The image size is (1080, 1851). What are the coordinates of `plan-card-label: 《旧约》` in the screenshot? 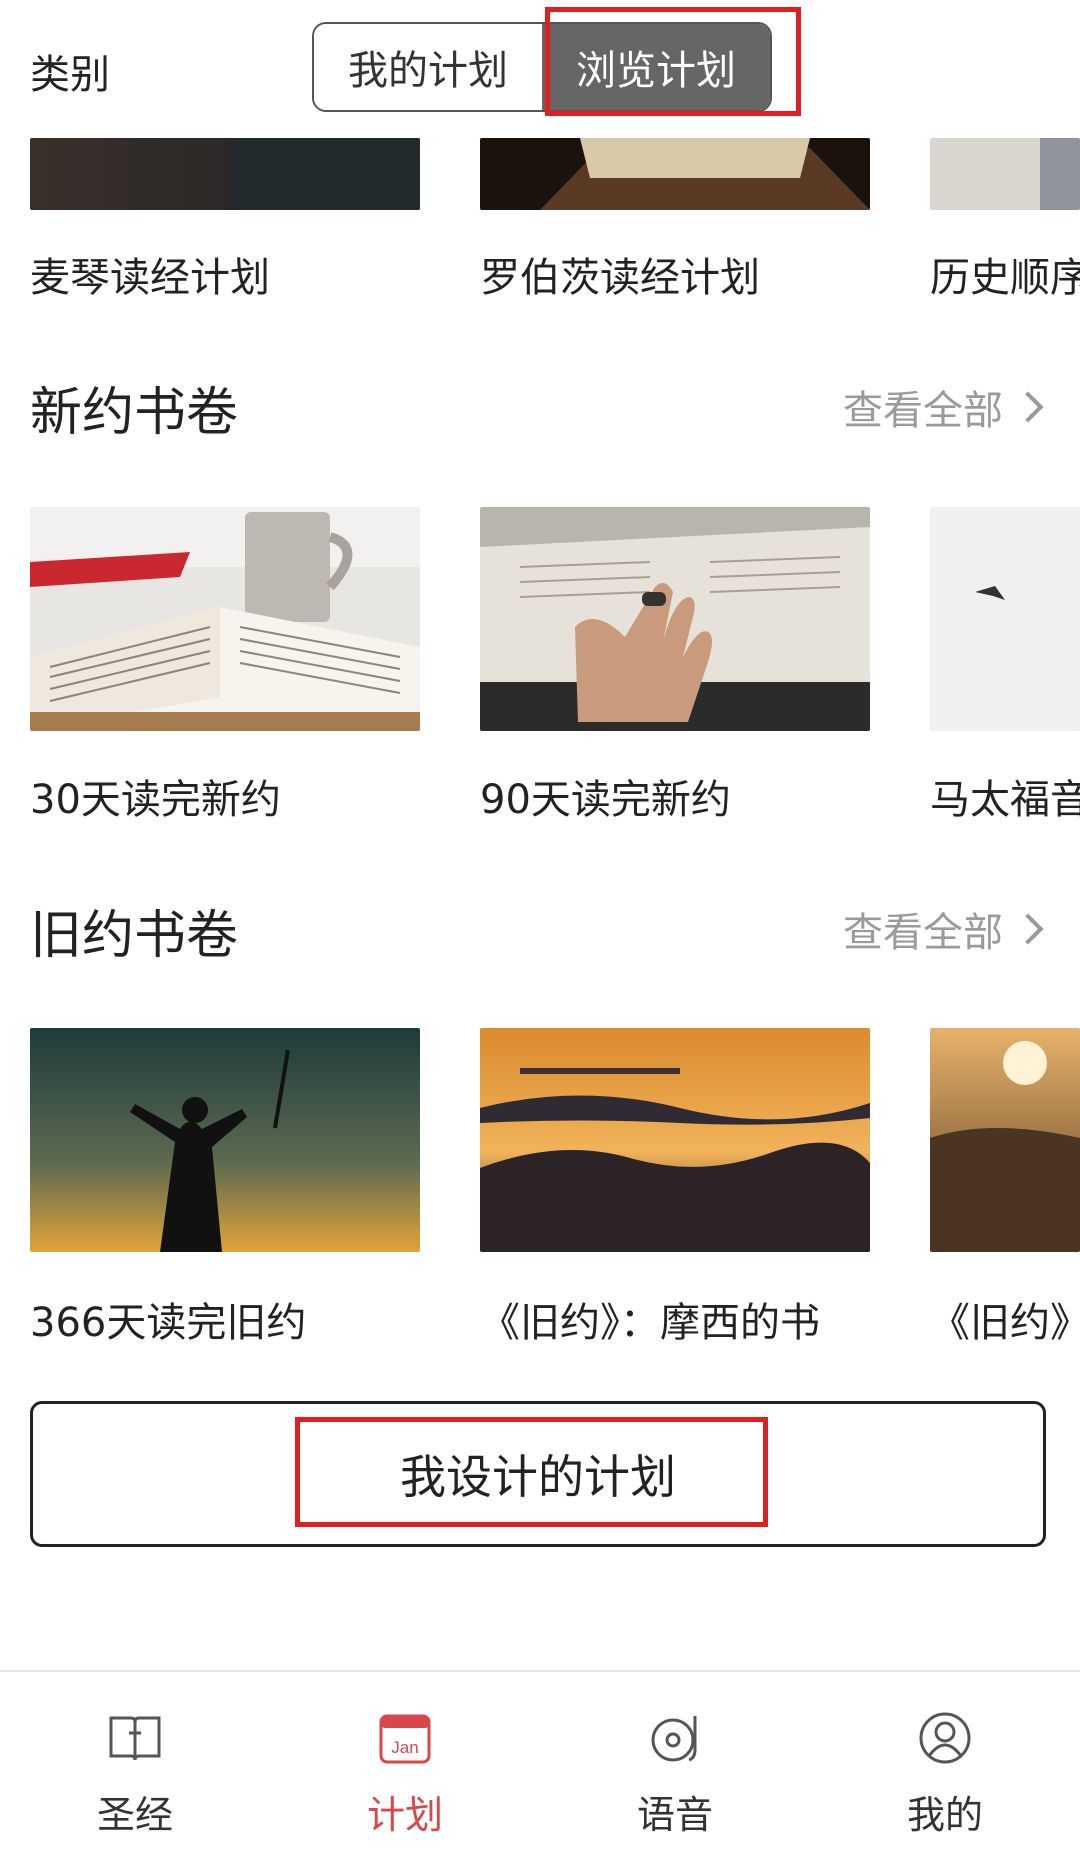 It's located at (1005, 1319).